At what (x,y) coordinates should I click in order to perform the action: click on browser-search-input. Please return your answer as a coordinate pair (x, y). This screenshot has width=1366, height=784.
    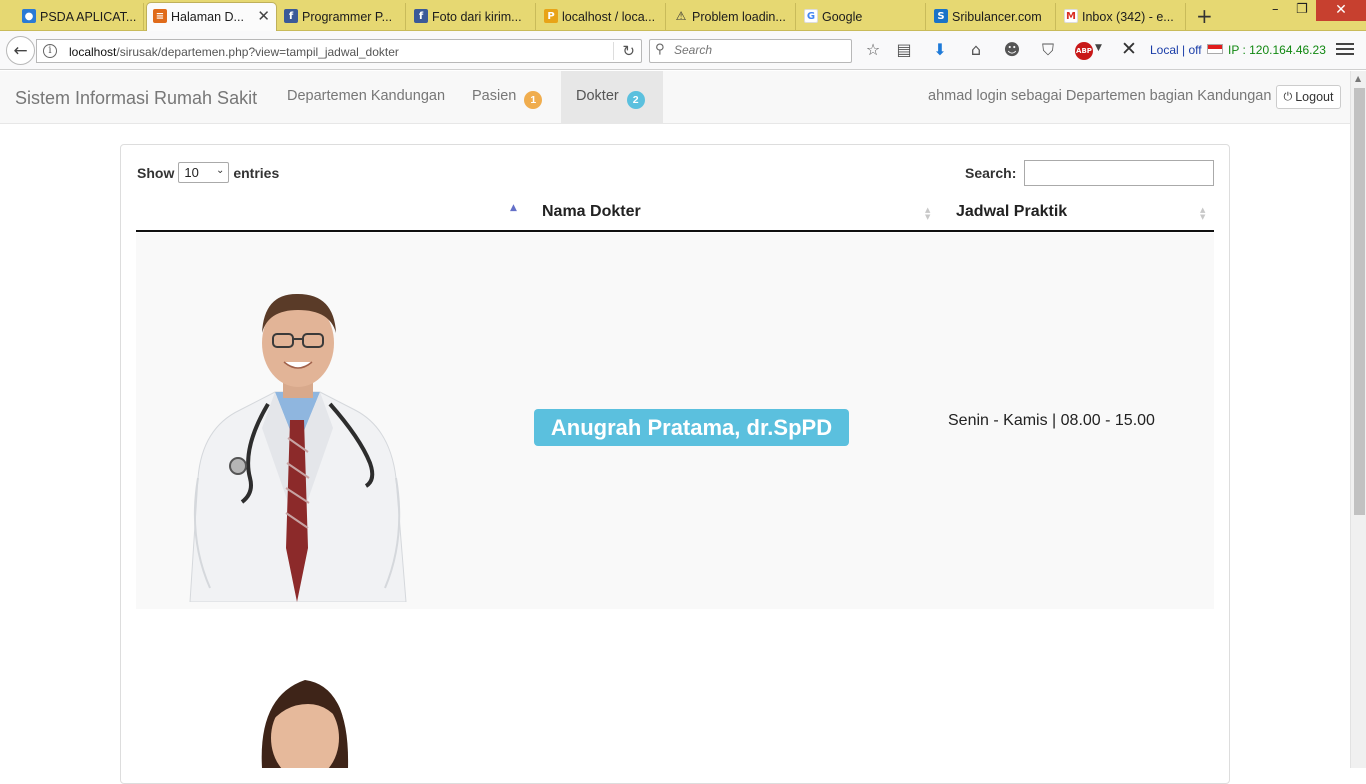
    Looking at the image, I should click on (759, 50).